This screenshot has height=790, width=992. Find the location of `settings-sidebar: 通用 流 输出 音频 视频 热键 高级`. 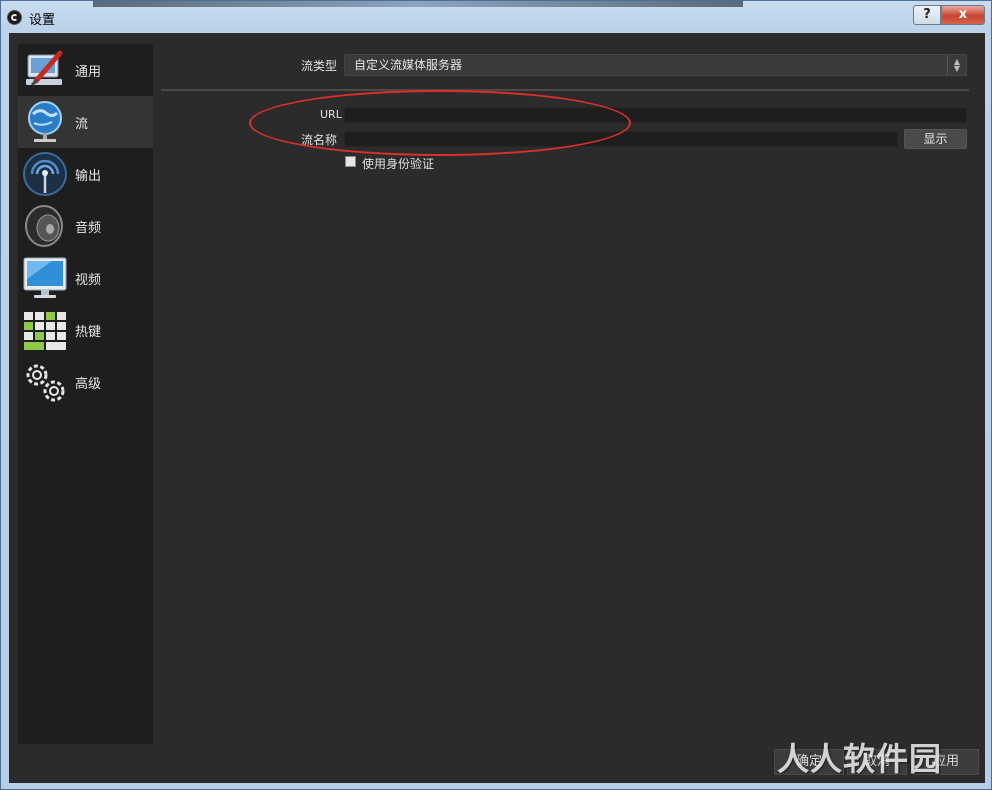

settings-sidebar: 通用 流 输出 音频 视频 热键 高级 is located at coordinates (85, 394).